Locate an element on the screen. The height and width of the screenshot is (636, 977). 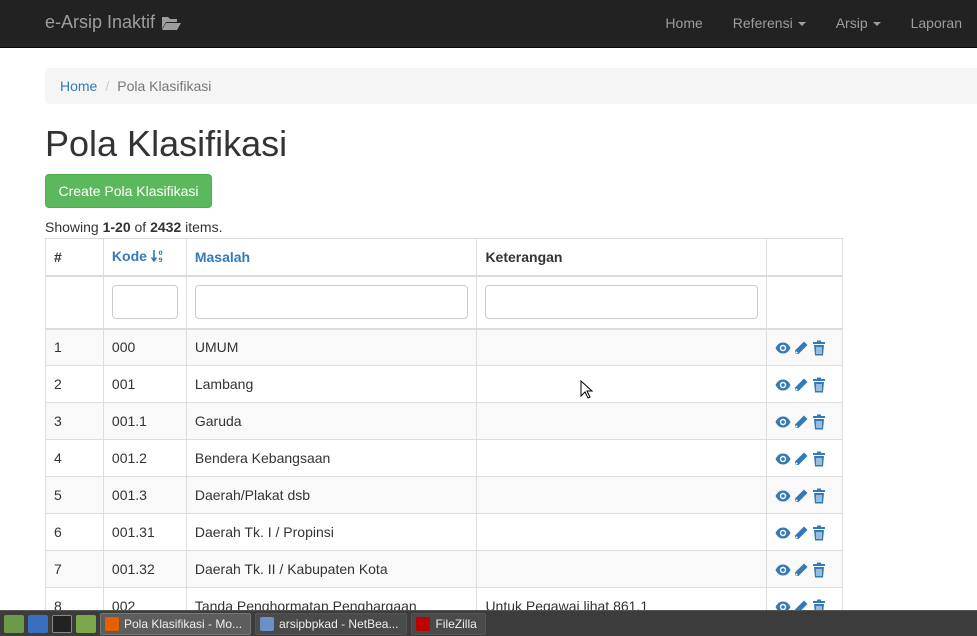
brand-text: e-Arsip Inaktif is located at coordinates (100, 22).